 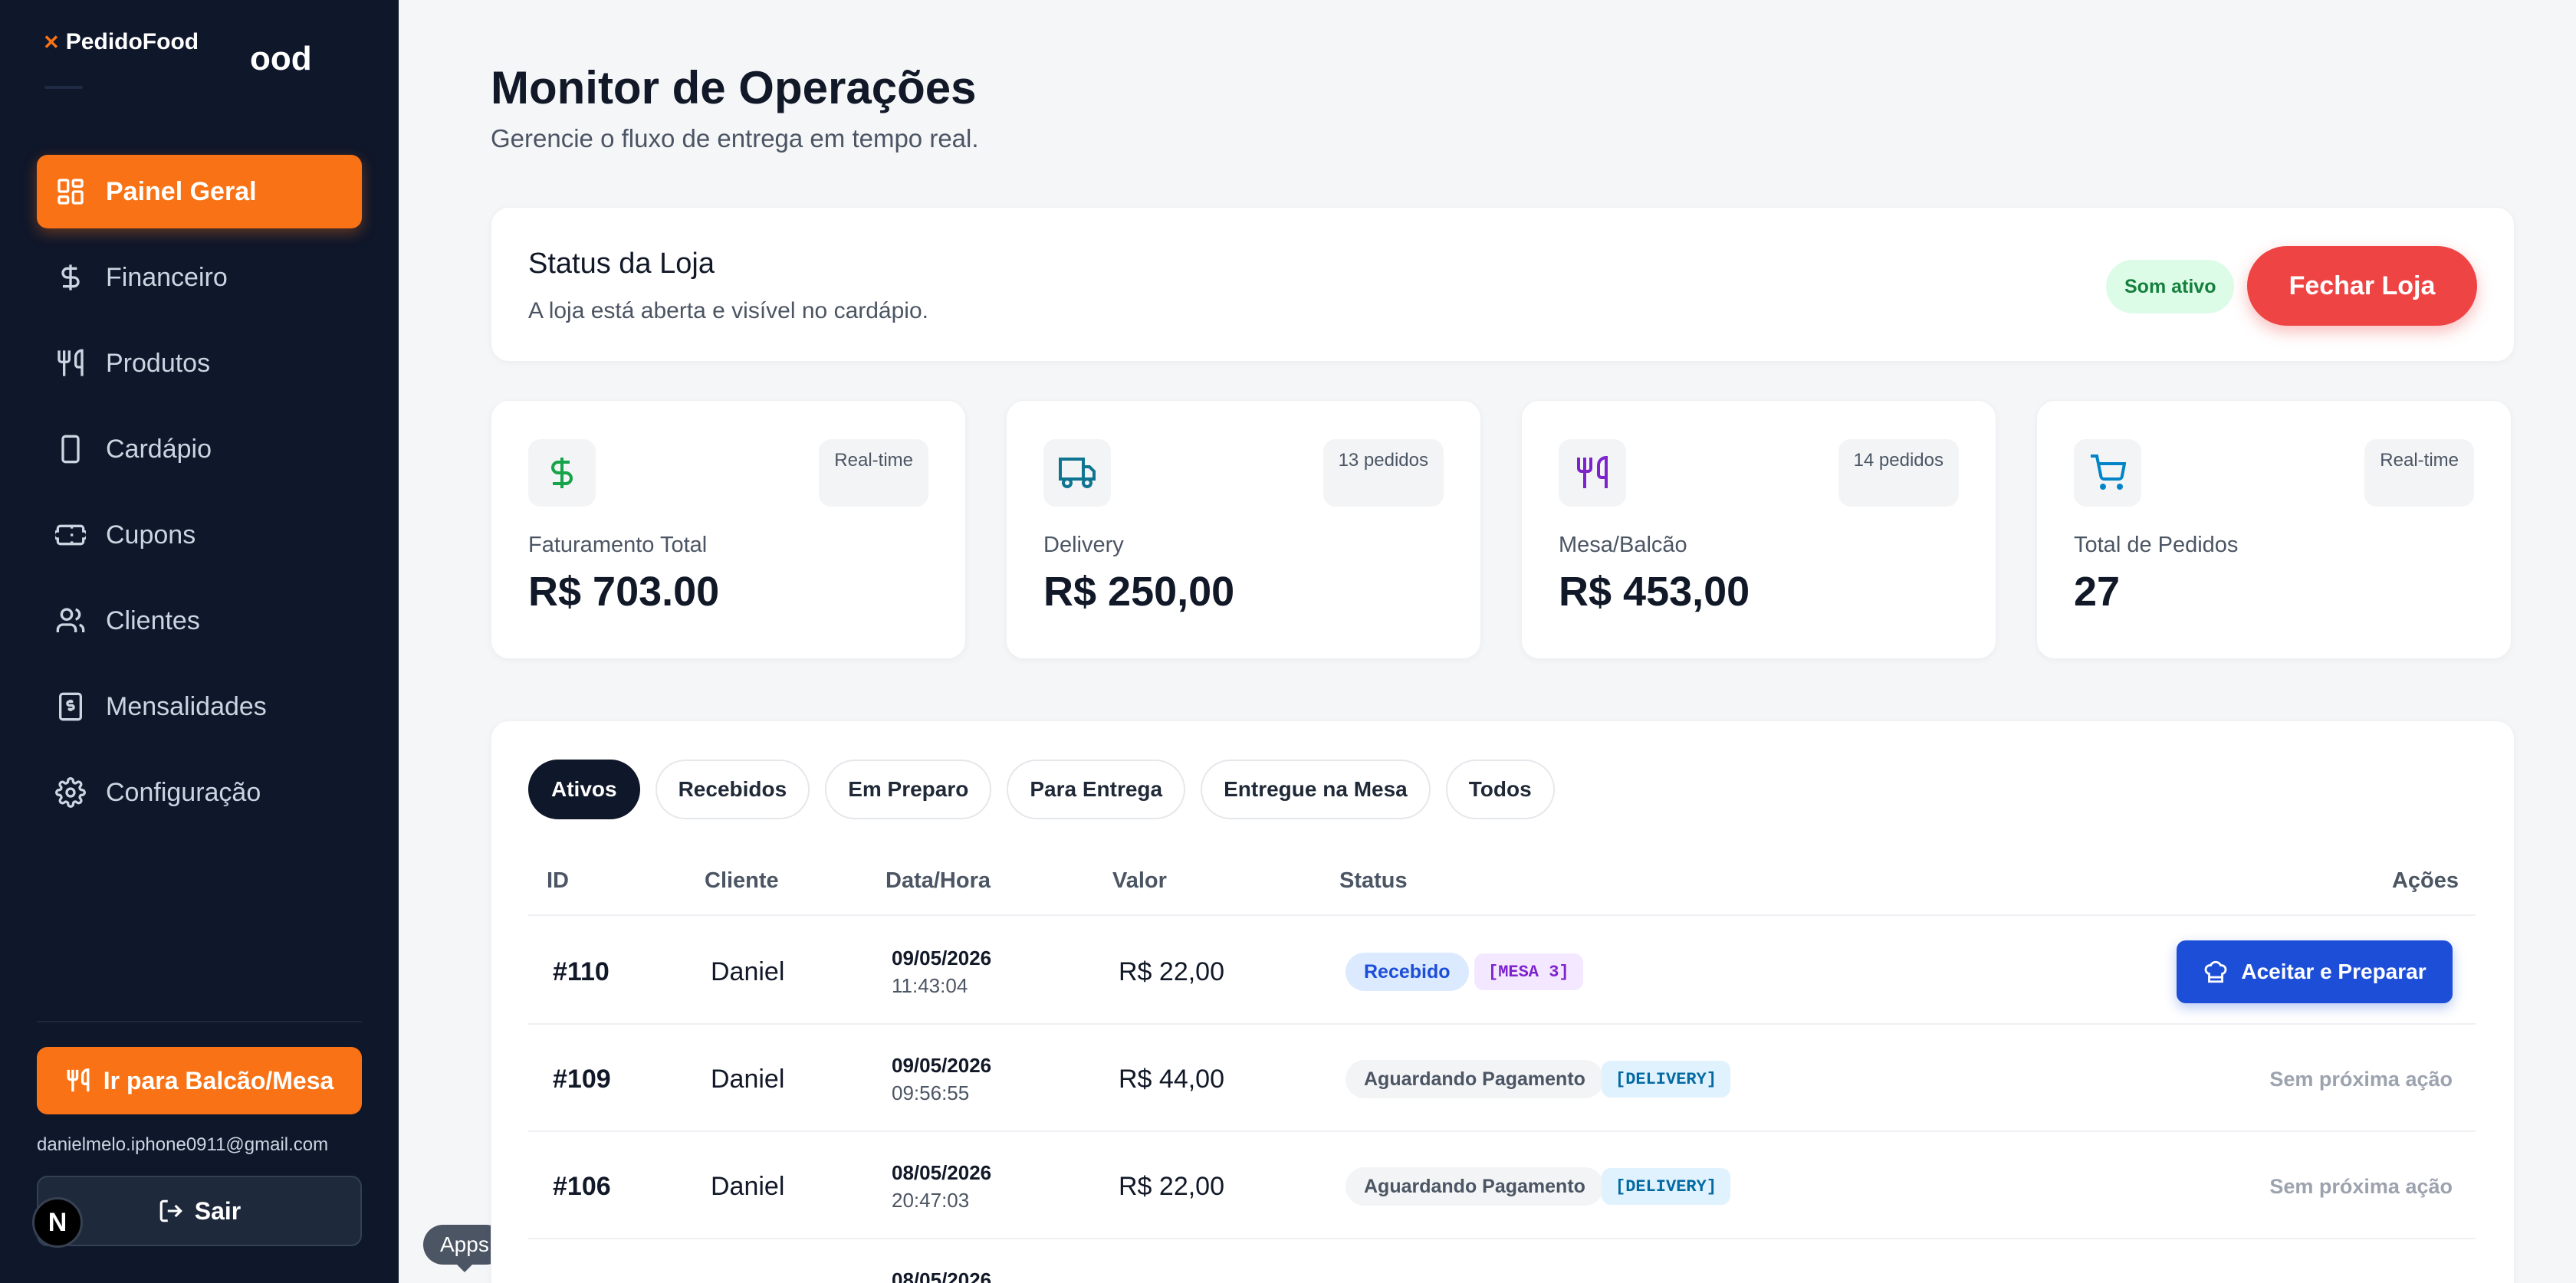 I want to click on sidebar-item-cardapio: Cardápio, so click(x=199, y=449).